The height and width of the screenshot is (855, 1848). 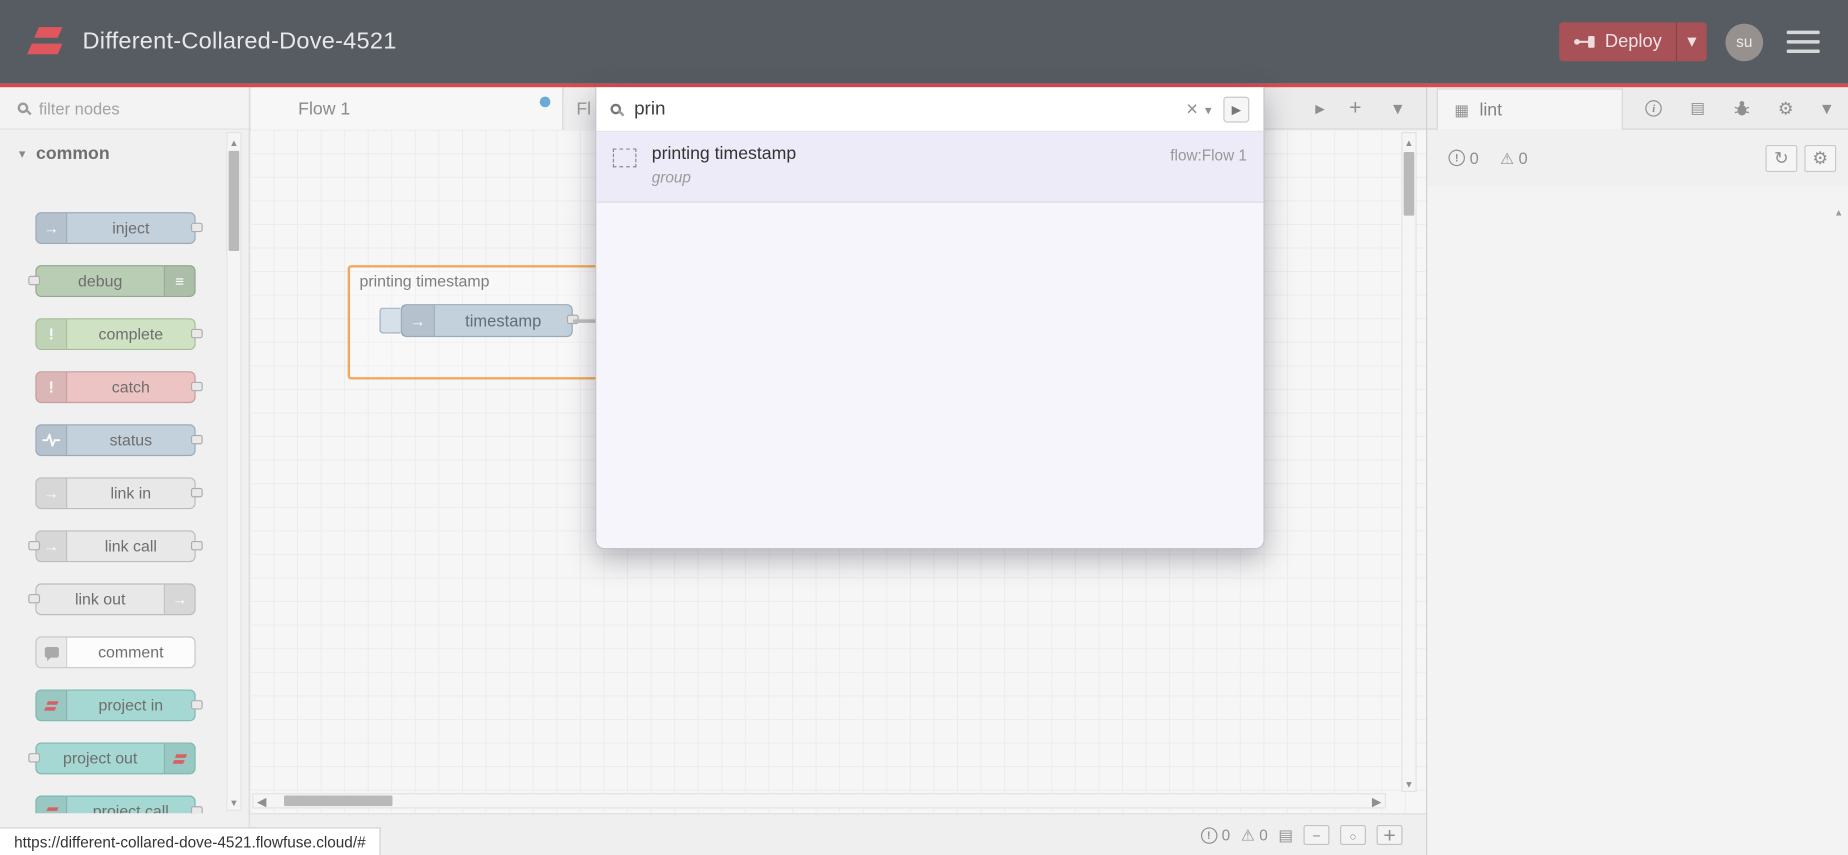 What do you see at coordinates (261, 800) in the screenshot?
I see `scroll-left-icon` at bounding box center [261, 800].